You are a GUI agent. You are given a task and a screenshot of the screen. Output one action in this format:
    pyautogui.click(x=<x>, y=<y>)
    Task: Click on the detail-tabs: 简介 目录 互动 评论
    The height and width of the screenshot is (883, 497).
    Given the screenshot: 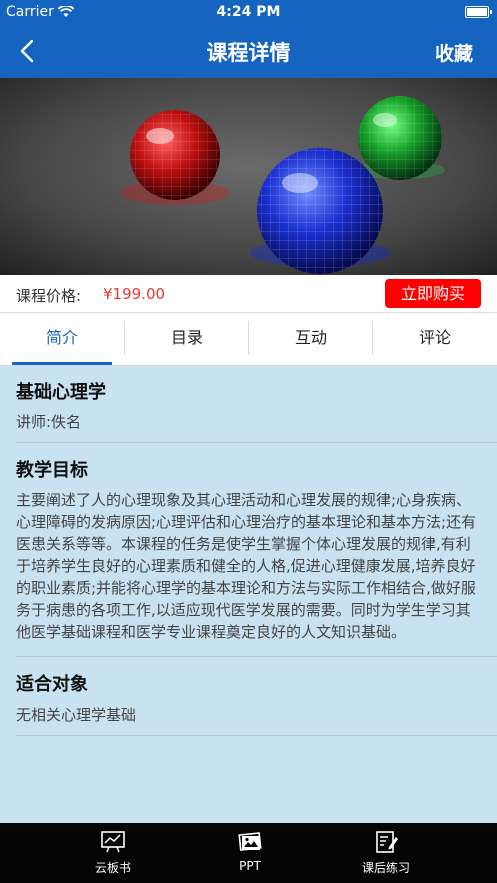 What is the action you would take?
    pyautogui.click(x=248, y=339)
    